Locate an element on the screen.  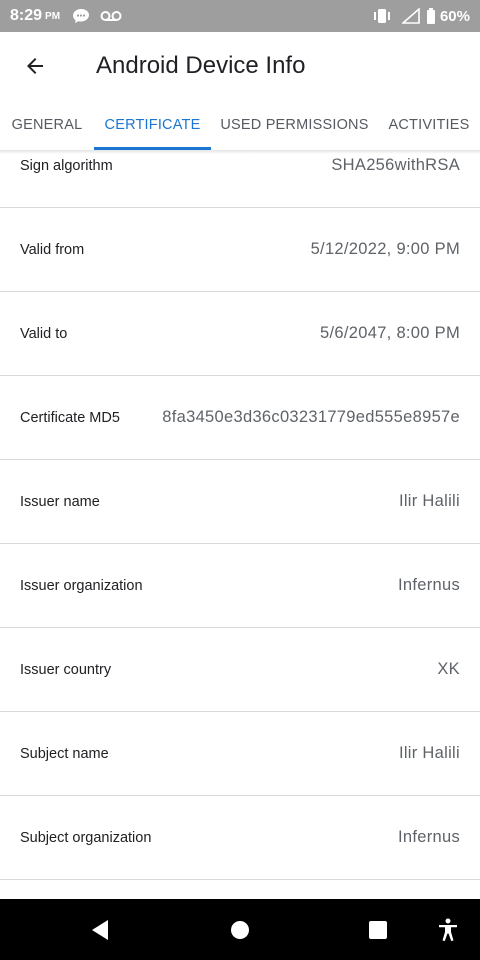
row-label: Issuer country is located at coordinates (66, 669).